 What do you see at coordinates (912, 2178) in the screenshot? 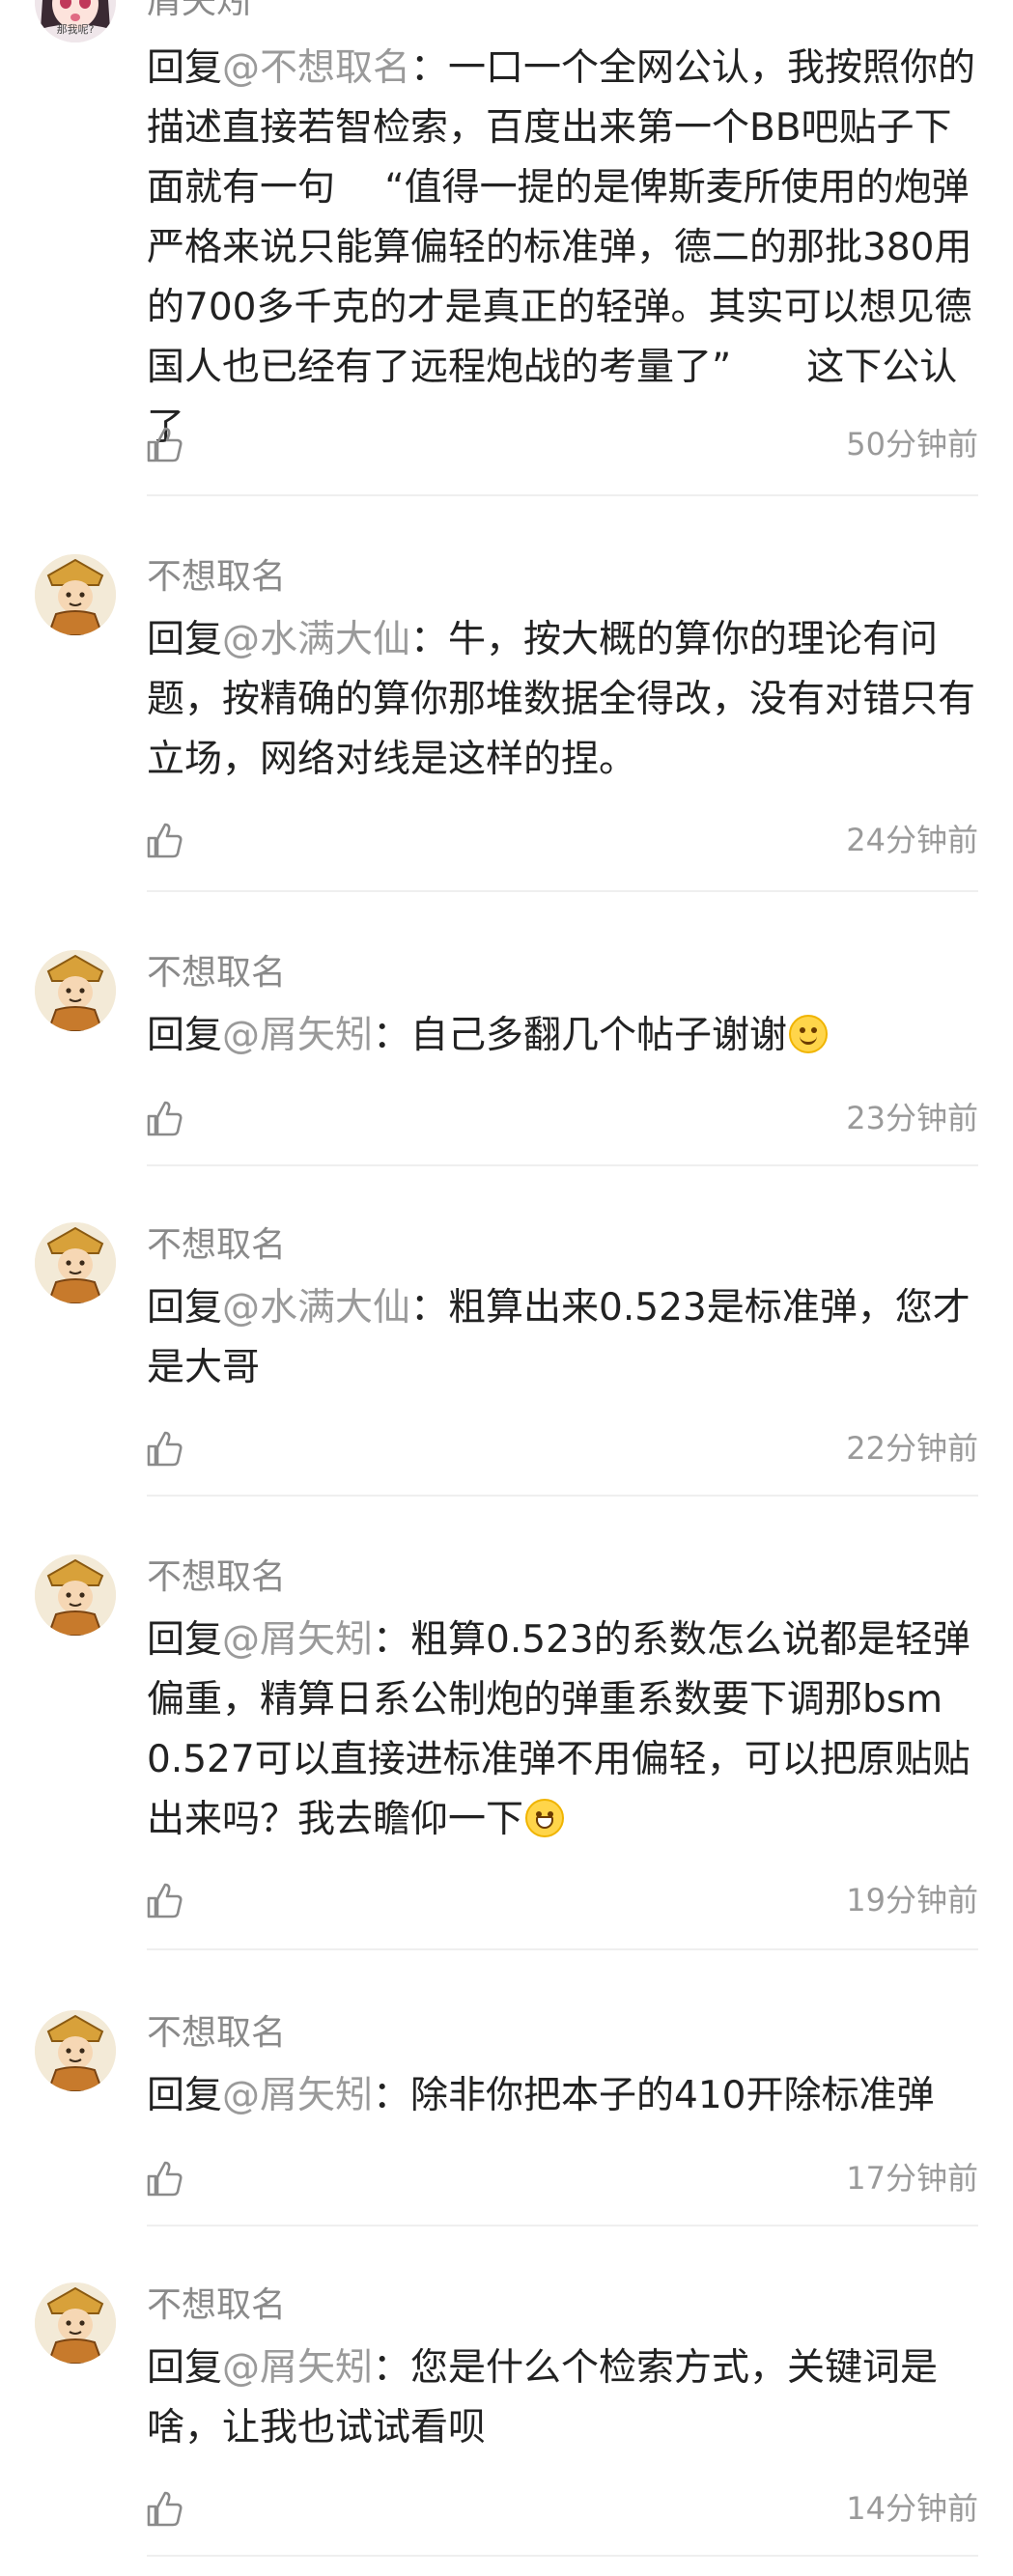
I see `timestamp: 17分钟前` at bounding box center [912, 2178].